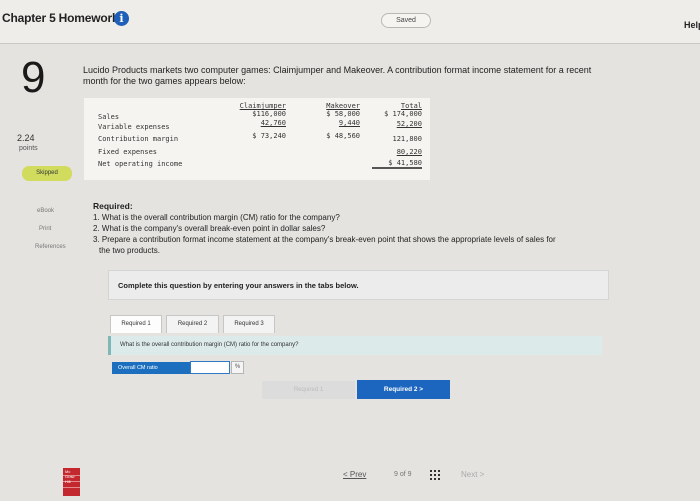 This screenshot has height=501, width=700. I want to click on help-link: Help, so click(692, 25).